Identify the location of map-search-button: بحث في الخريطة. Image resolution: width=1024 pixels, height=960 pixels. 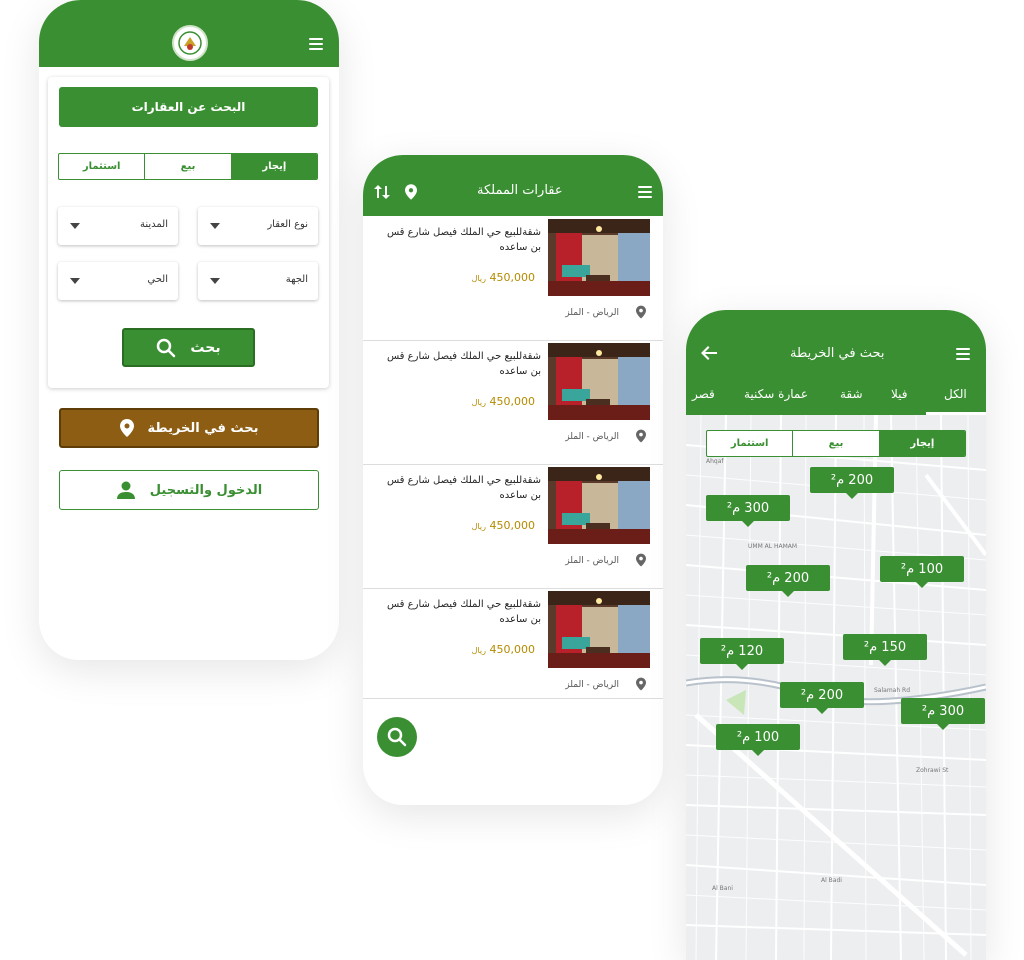
(189, 428).